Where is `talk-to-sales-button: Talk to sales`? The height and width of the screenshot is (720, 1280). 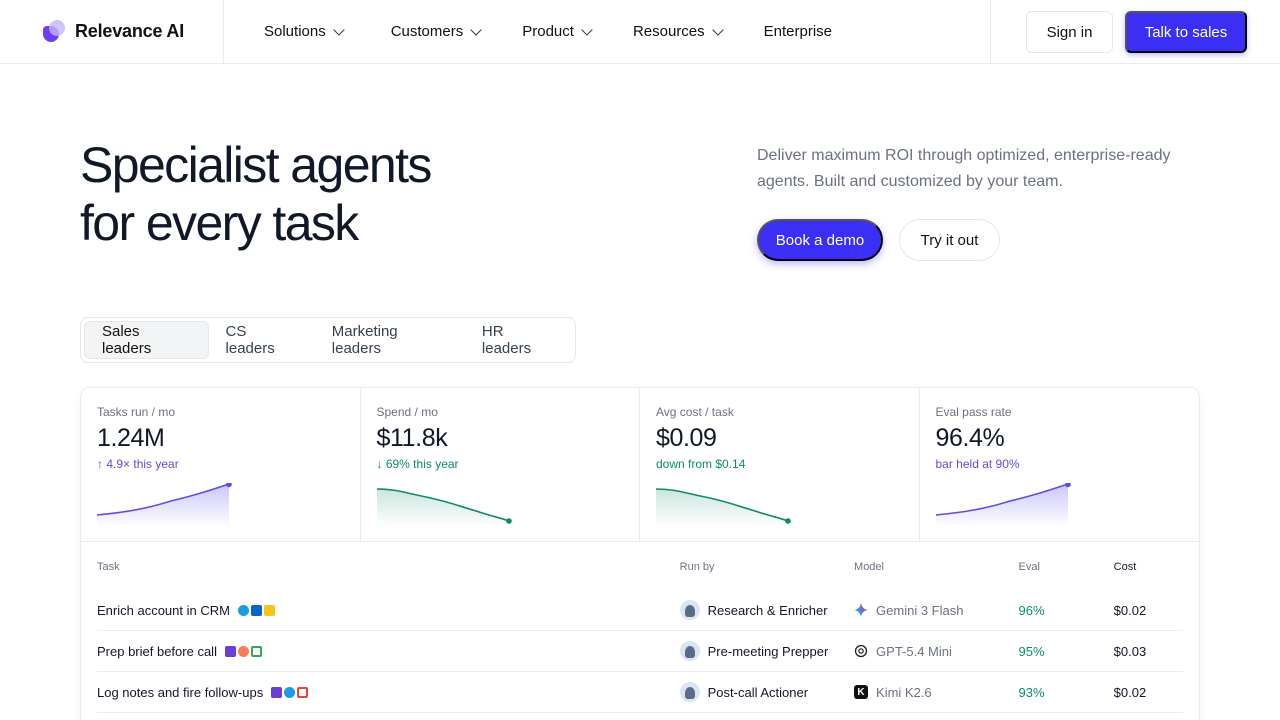 talk-to-sales-button: Talk to sales is located at coordinates (1186, 32).